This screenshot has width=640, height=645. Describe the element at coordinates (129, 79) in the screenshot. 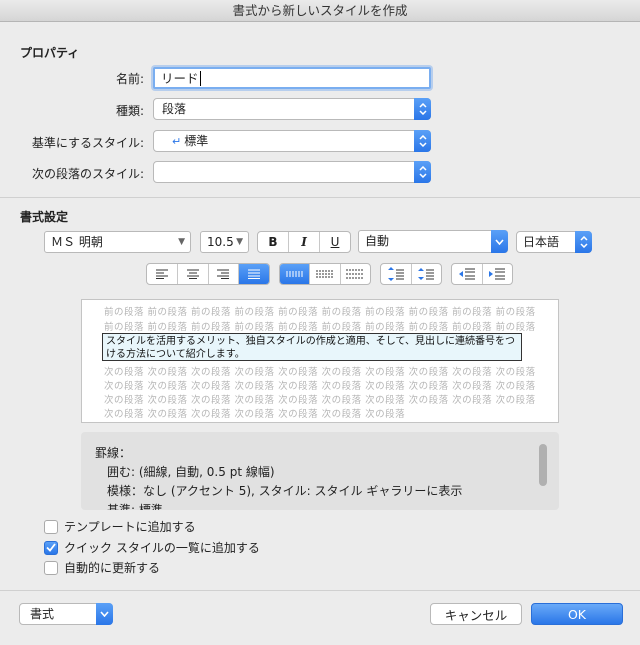

I see `name-label: 名前:` at that location.